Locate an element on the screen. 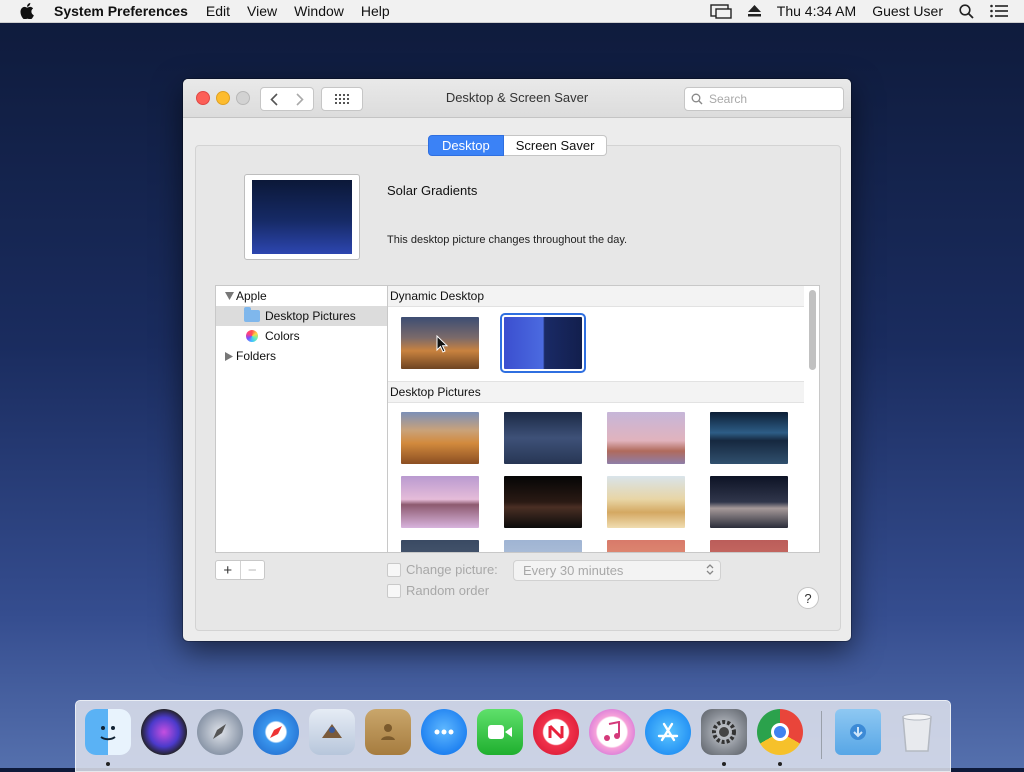 Image resolution: width=1024 pixels, height=772 pixels. help-button: ? is located at coordinates (808, 598).